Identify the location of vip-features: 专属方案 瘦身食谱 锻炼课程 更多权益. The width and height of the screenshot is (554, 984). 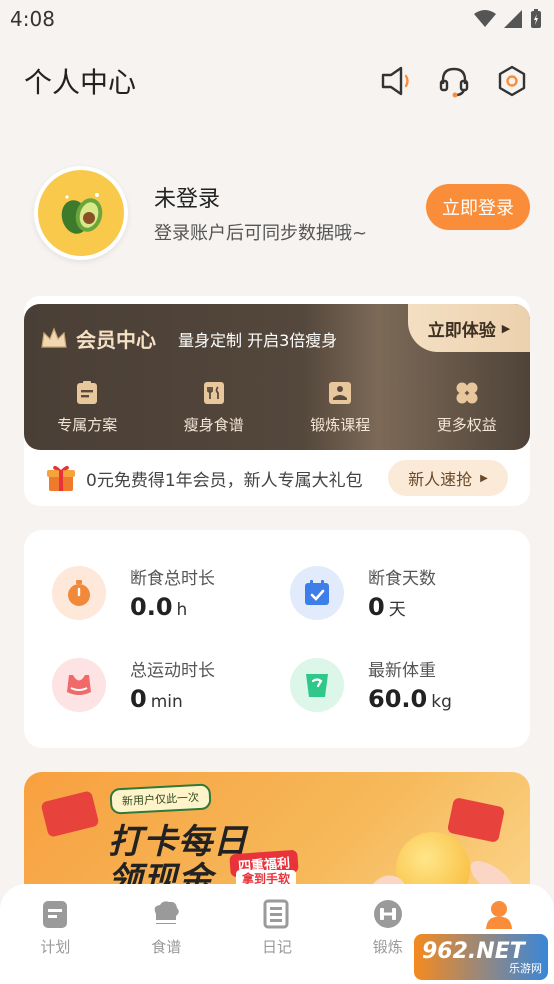
(277, 415).